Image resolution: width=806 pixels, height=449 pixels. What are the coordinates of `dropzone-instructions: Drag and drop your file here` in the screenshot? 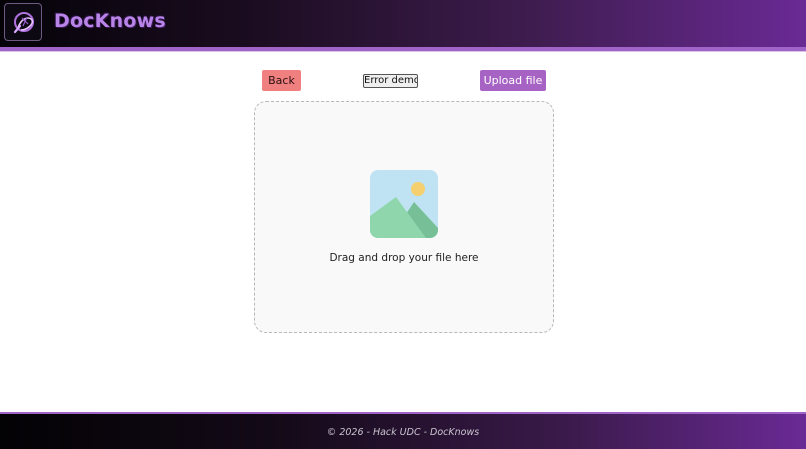 It's located at (404, 258).